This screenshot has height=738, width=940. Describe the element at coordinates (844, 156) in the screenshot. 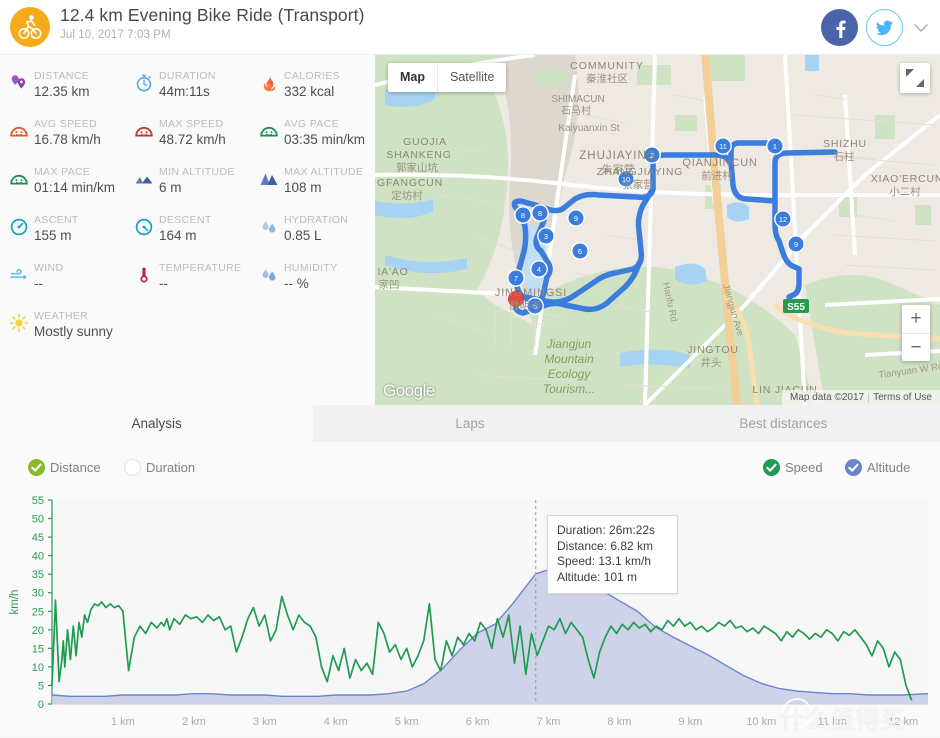

I see `svg-text: 石柱` at that location.